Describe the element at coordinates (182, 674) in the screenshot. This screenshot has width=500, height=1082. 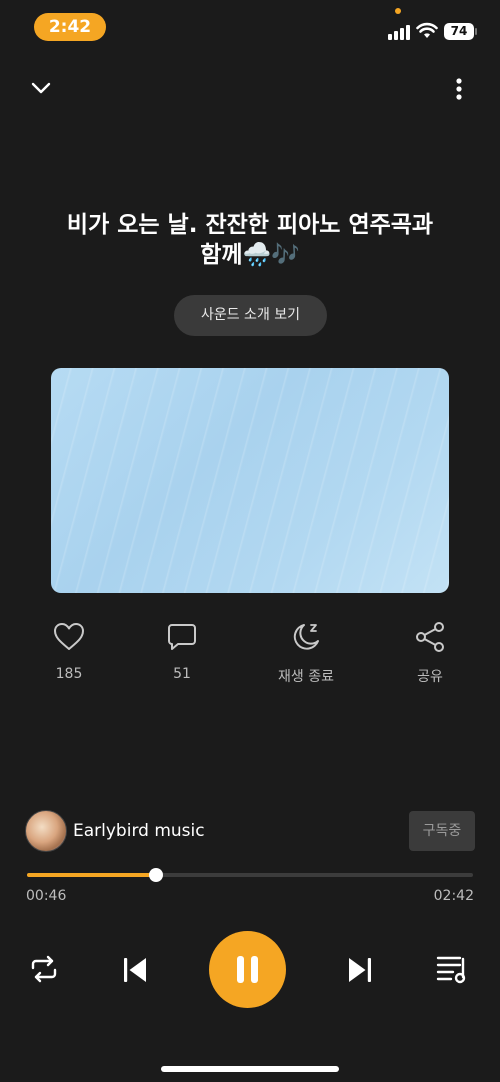
I see `comment-count: 51` at that location.